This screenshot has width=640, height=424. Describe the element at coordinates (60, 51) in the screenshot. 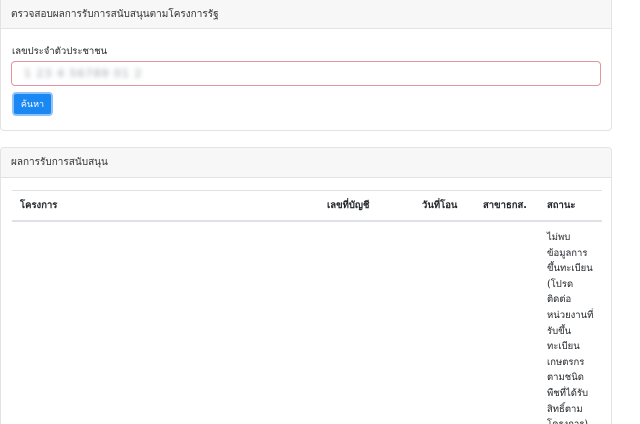

I see `id-number-label: เลขประจำตัวประชาชน` at that location.